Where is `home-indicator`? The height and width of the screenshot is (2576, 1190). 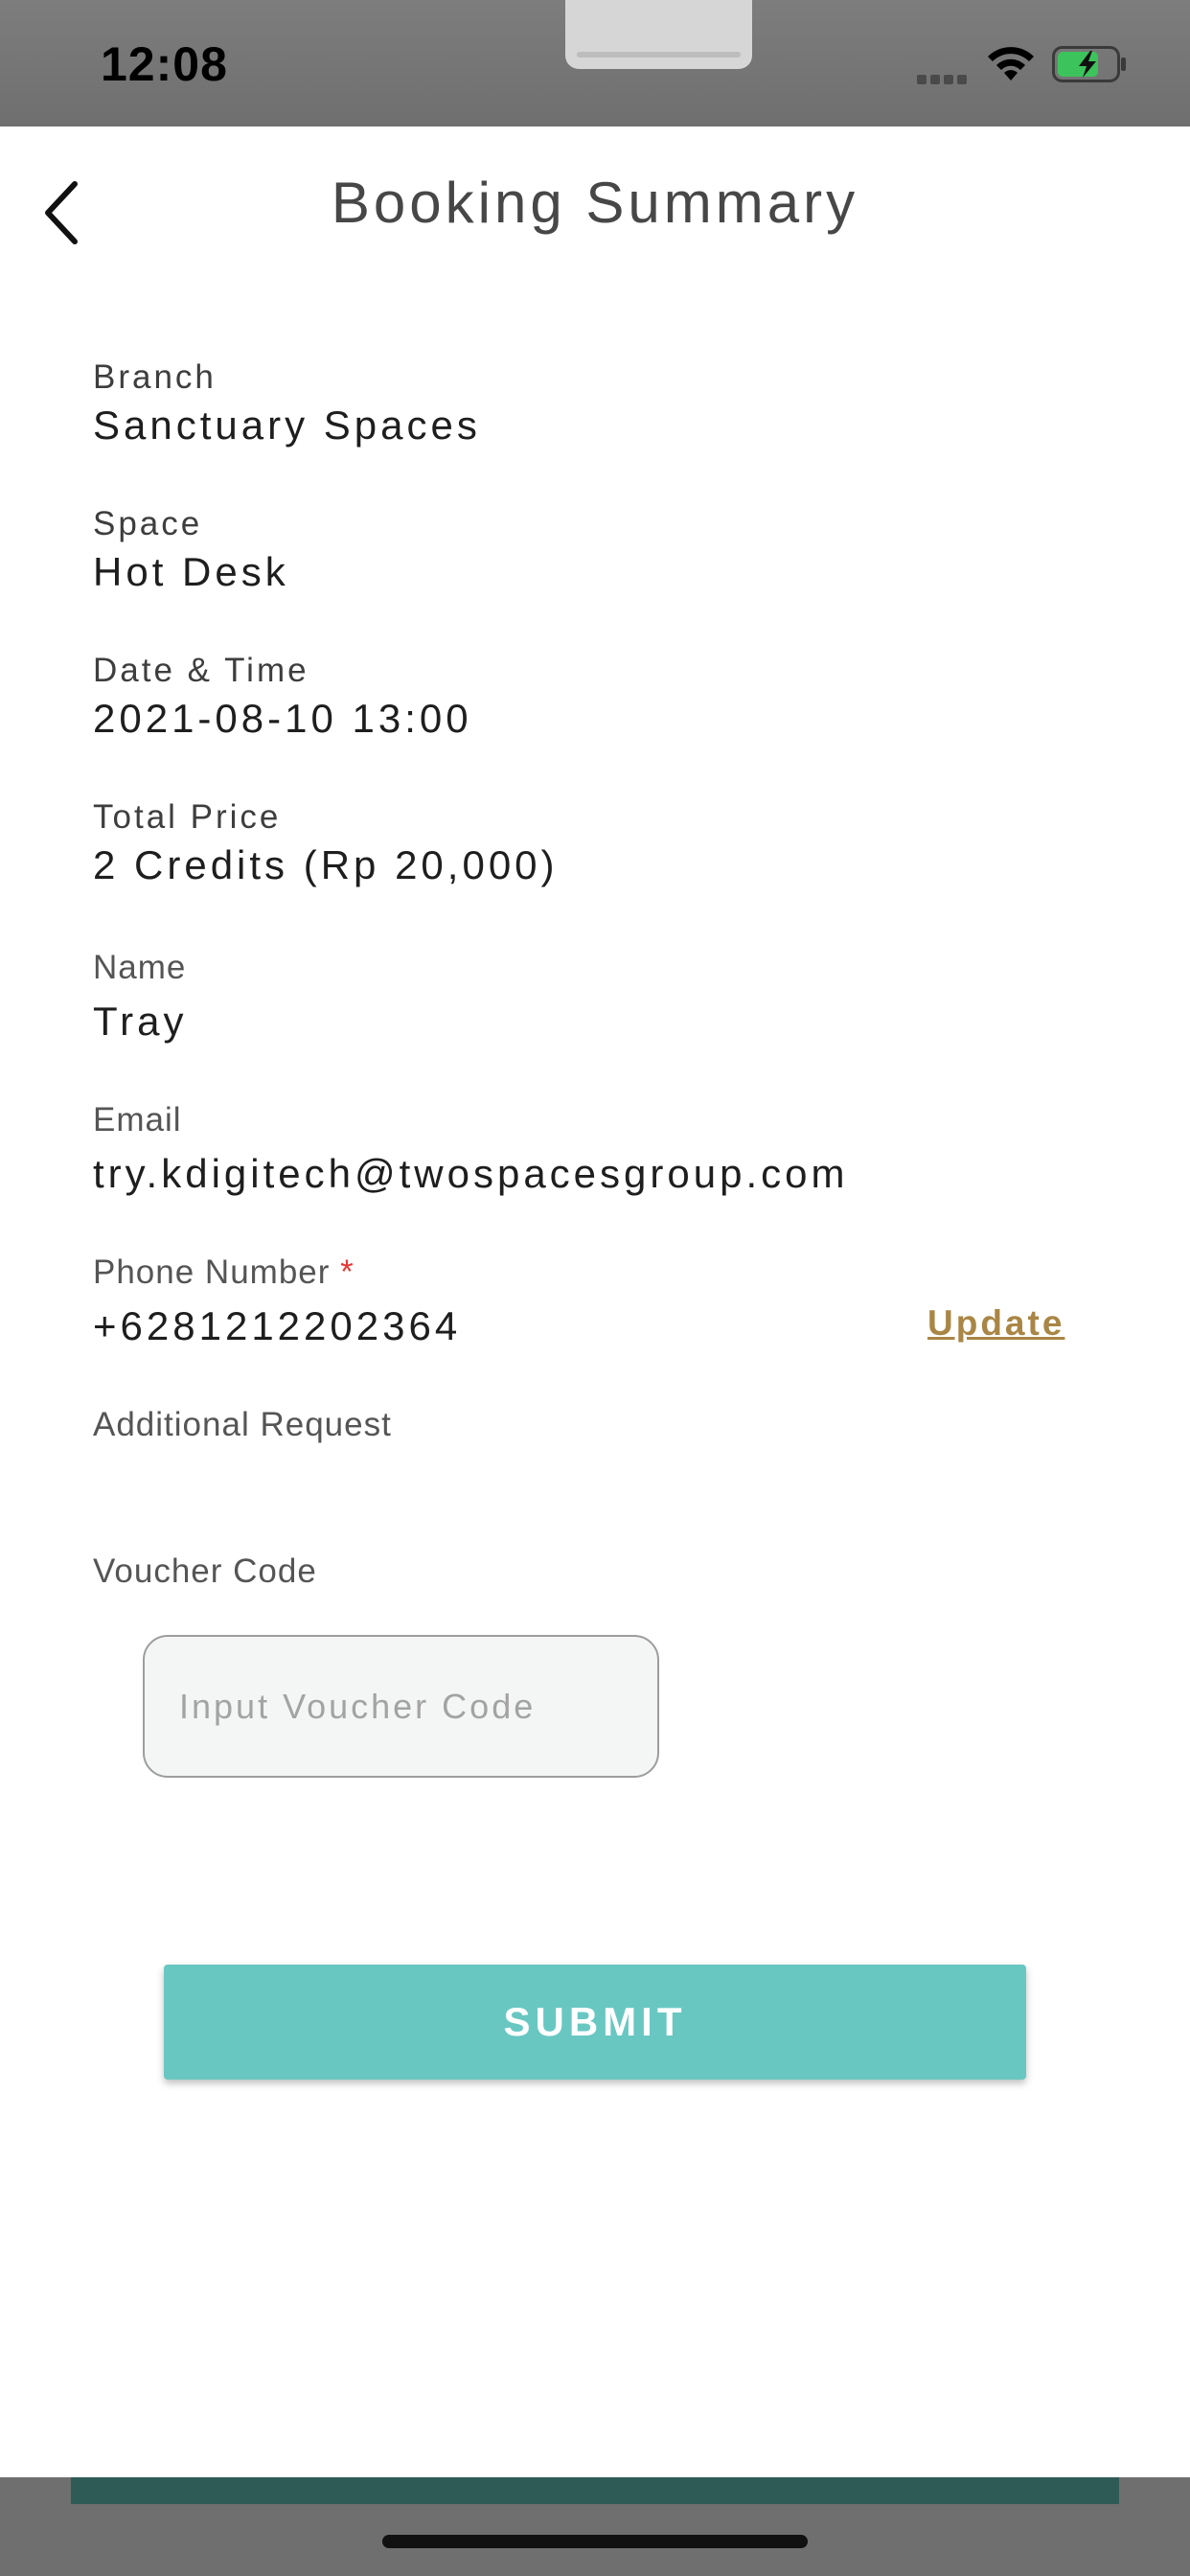
home-indicator is located at coordinates (595, 2541).